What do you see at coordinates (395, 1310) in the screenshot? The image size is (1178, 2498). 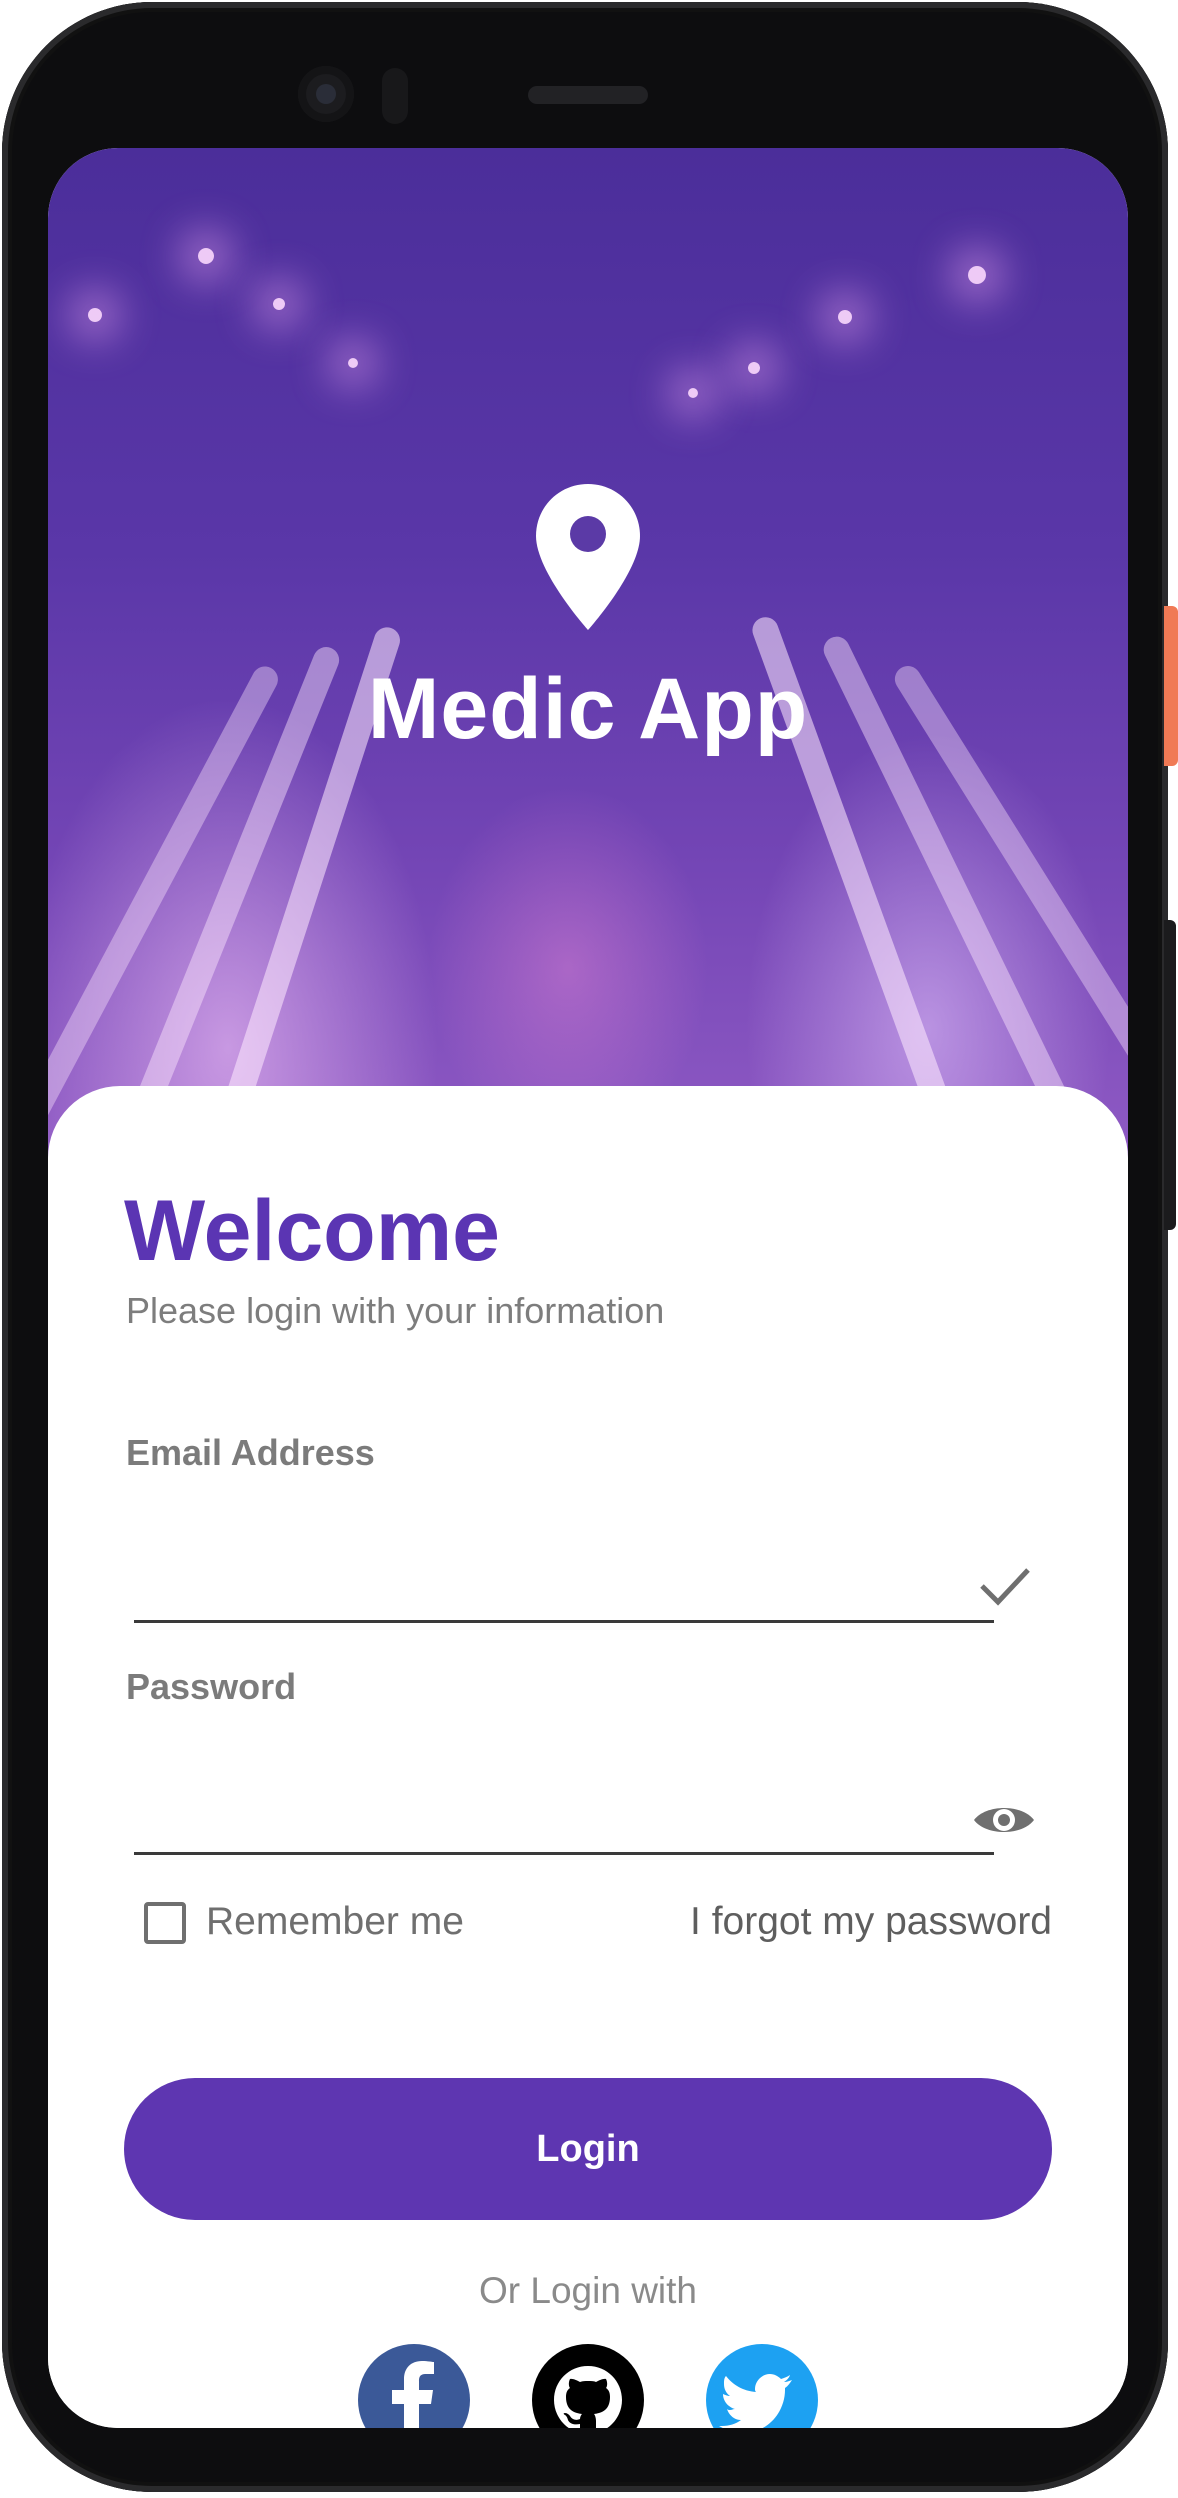 I see `login-subtitle: Please login with your information` at bounding box center [395, 1310].